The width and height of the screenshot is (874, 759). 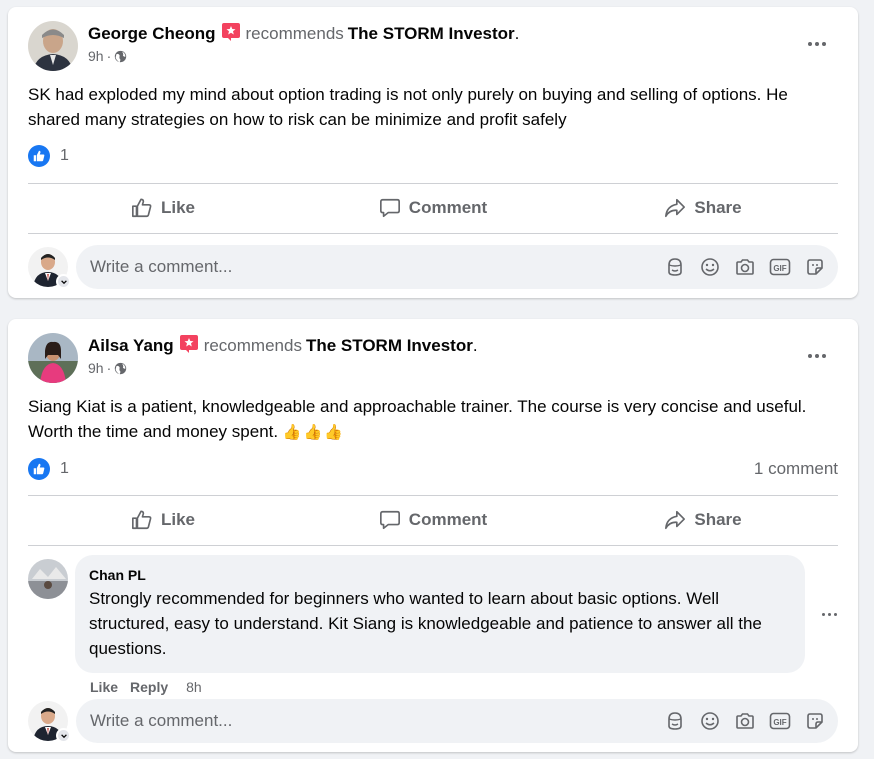 I want to click on post-author: Ailsa Yang, so click(x=131, y=345).